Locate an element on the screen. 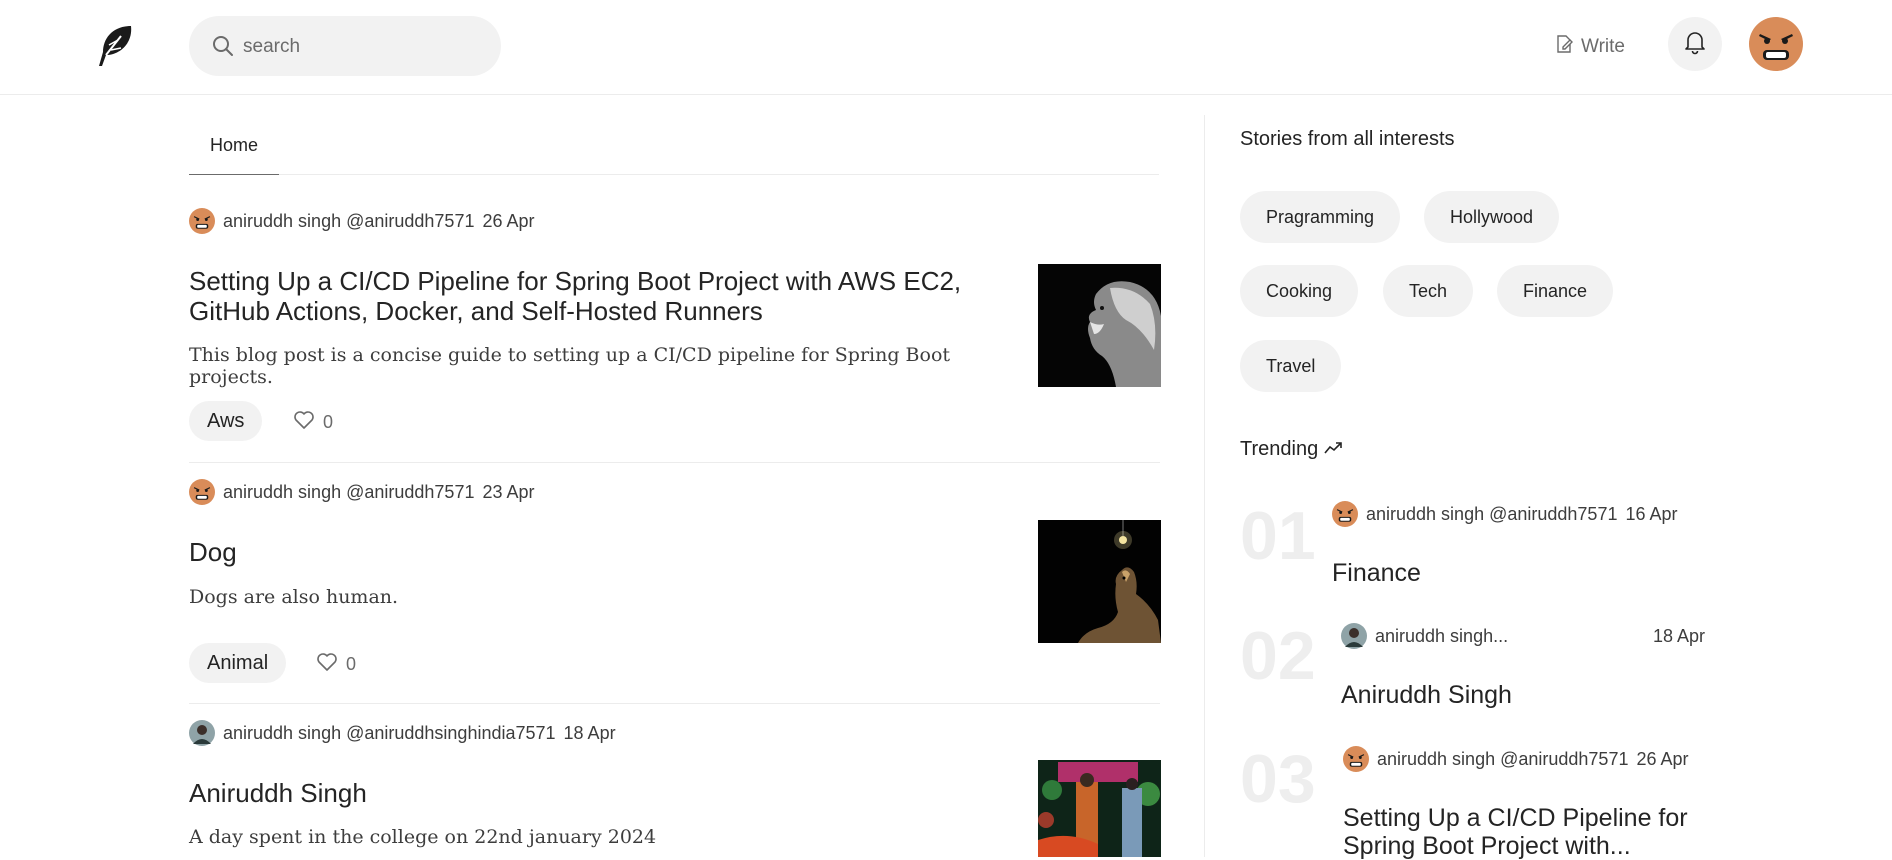  search-input is located at coordinates (363, 47).